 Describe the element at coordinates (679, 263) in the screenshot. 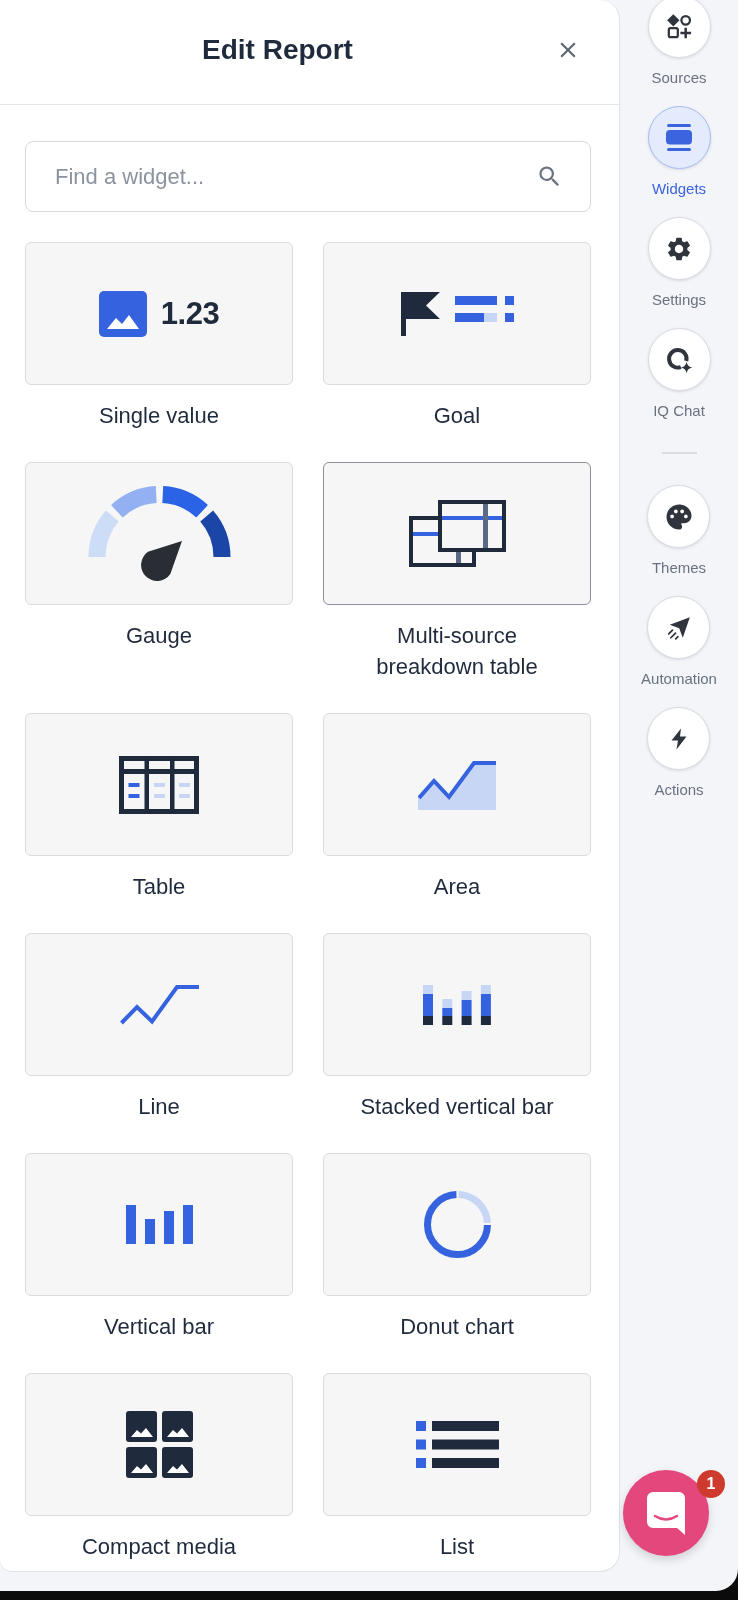

I see `sidebar-nav-item: Settings` at that location.